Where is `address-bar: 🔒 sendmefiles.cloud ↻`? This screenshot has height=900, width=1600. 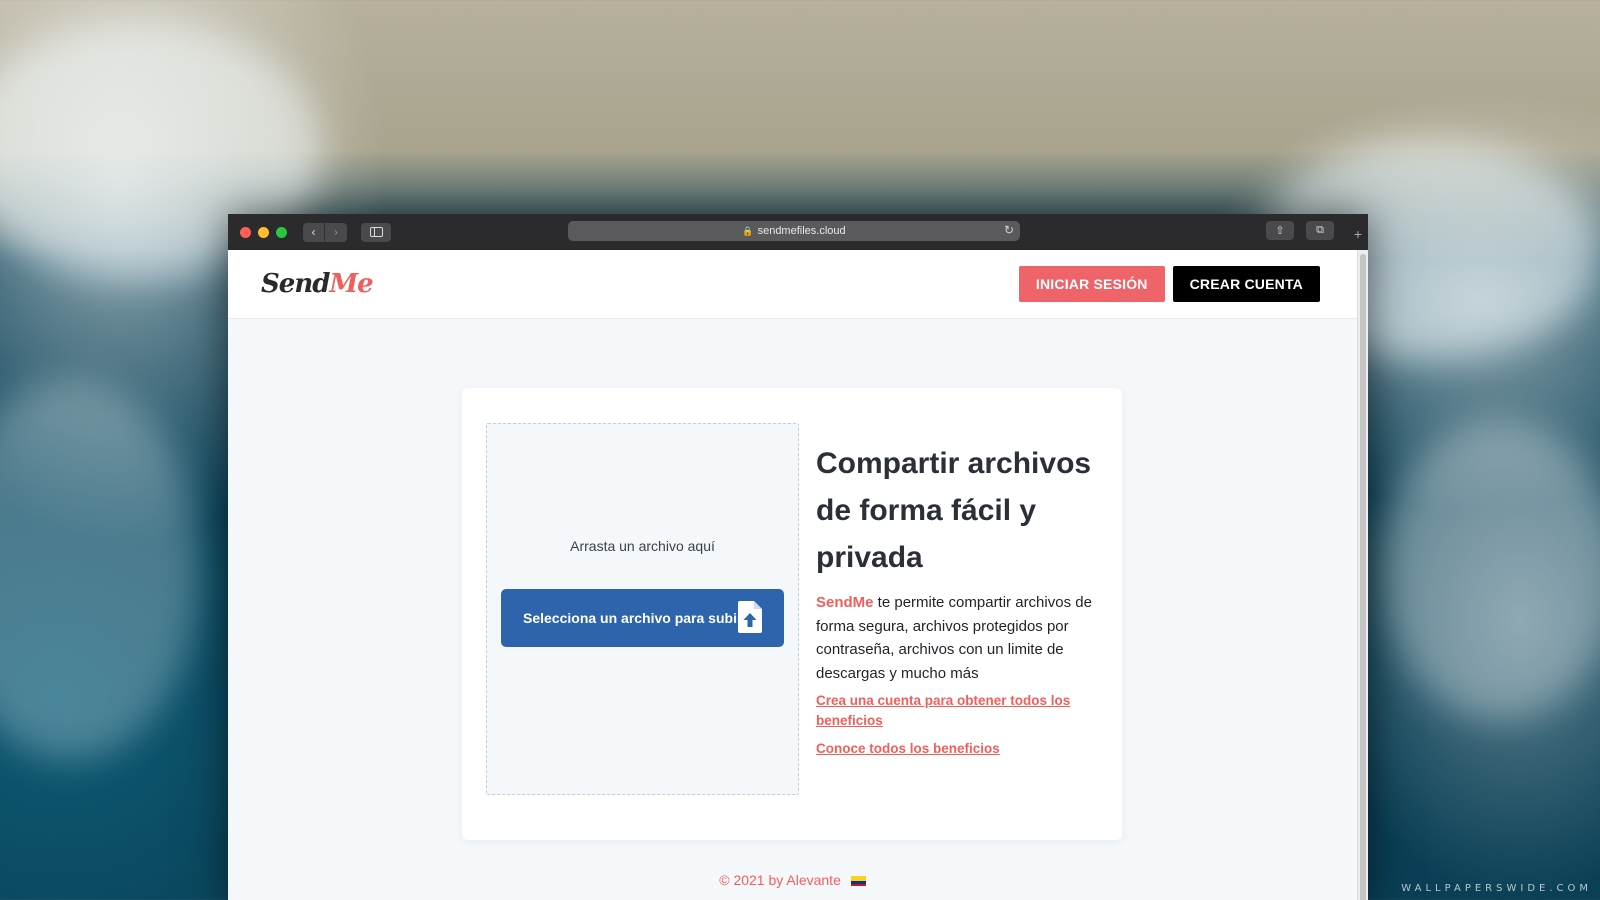
address-bar: 🔒 sendmefiles.cloud ↻ is located at coordinates (794, 231).